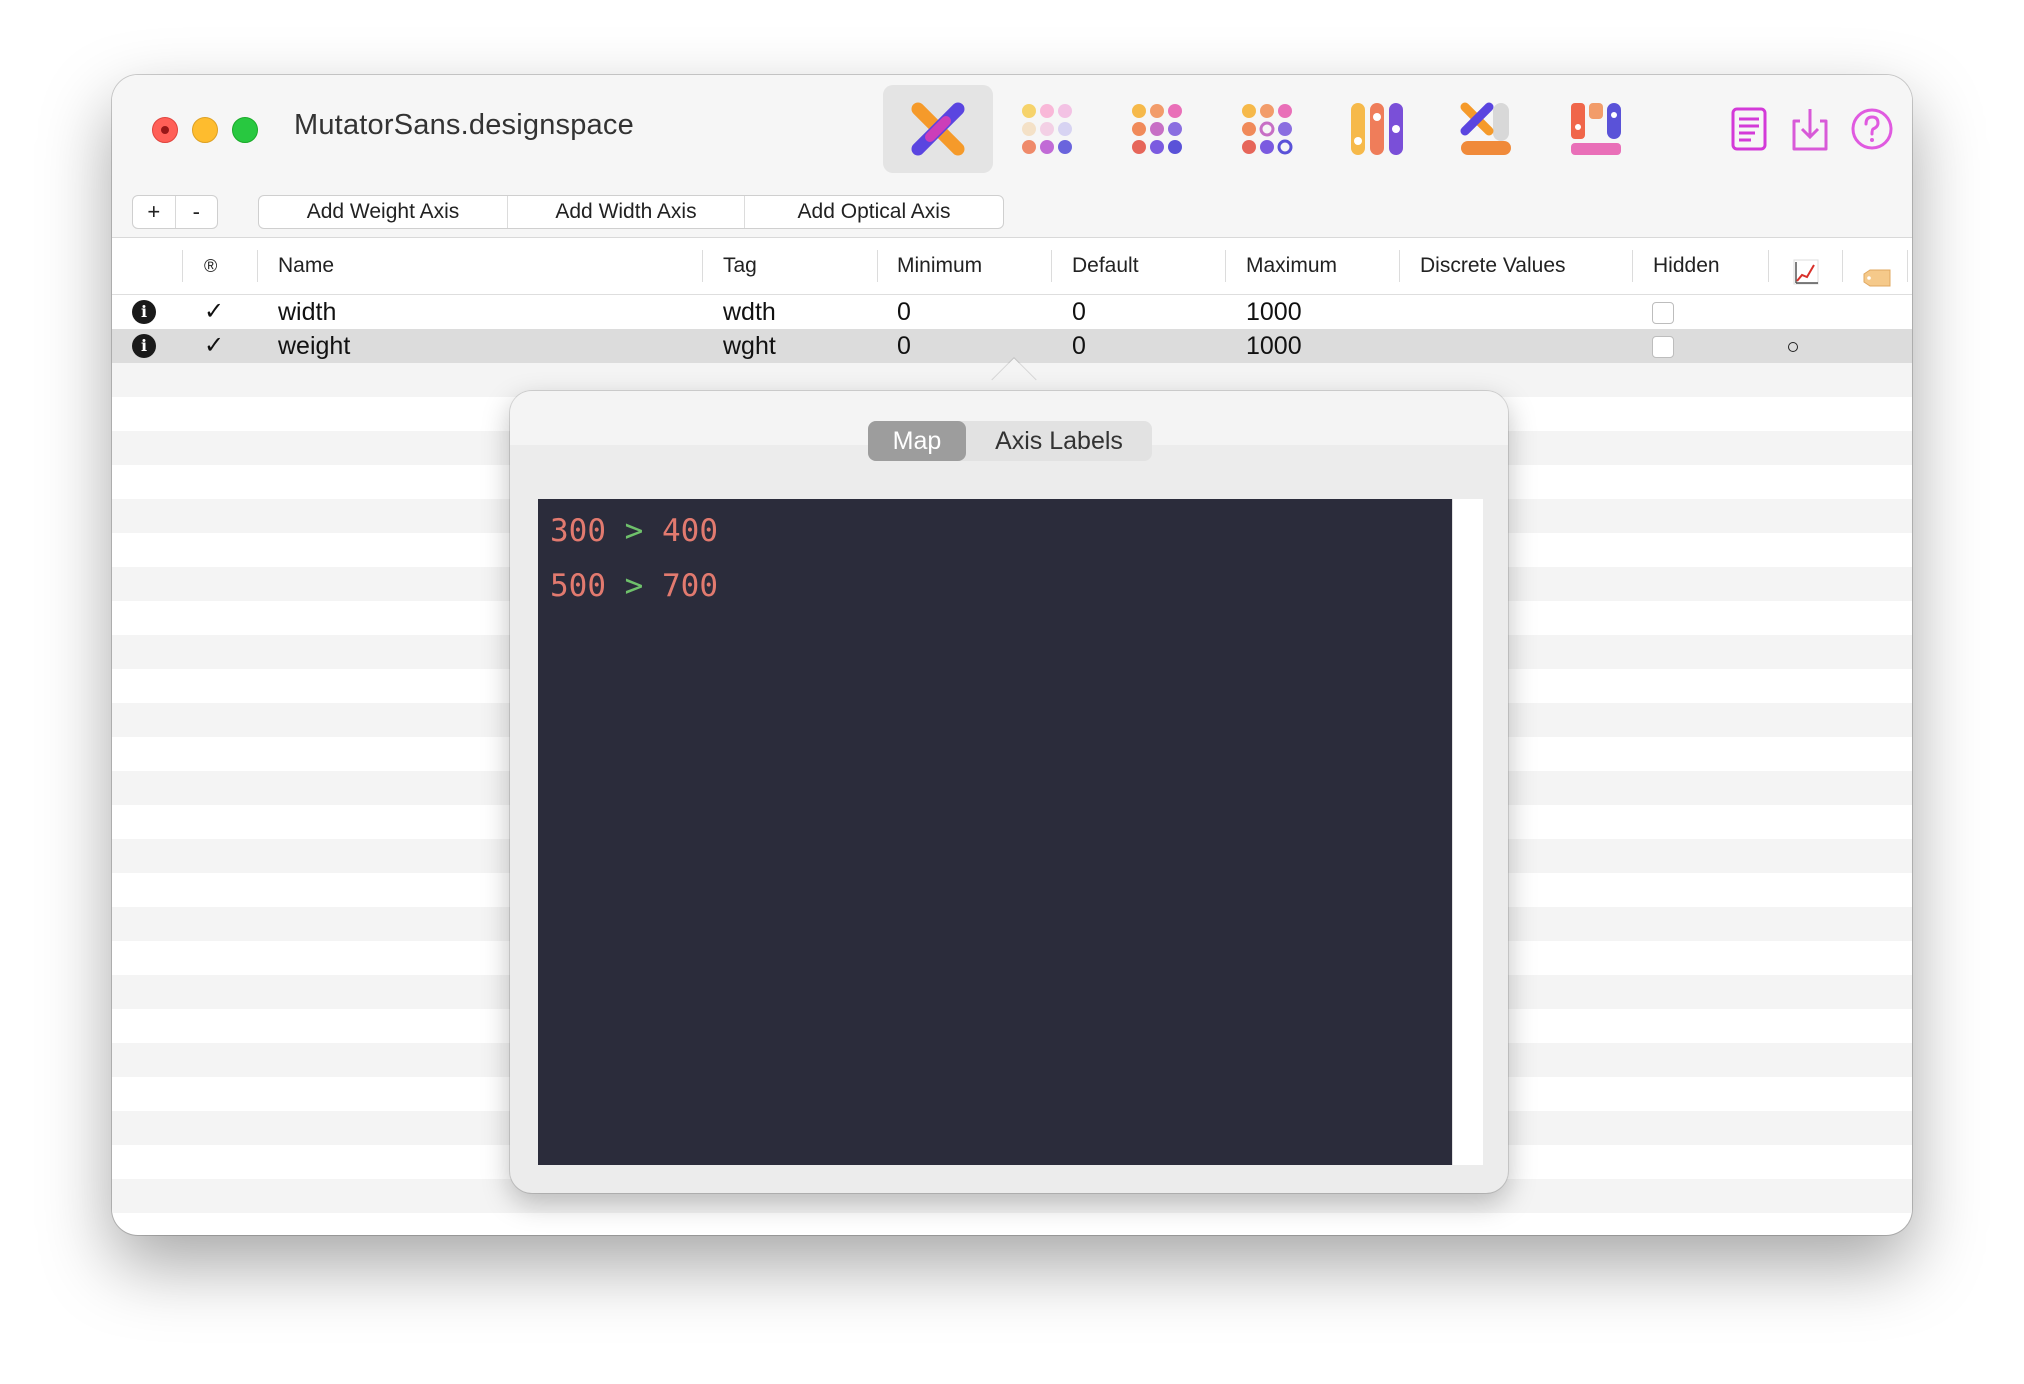  Describe the element at coordinates (1059, 441) in the screenshot. I see `tab-axis-labels: Axis Labels` at that location.